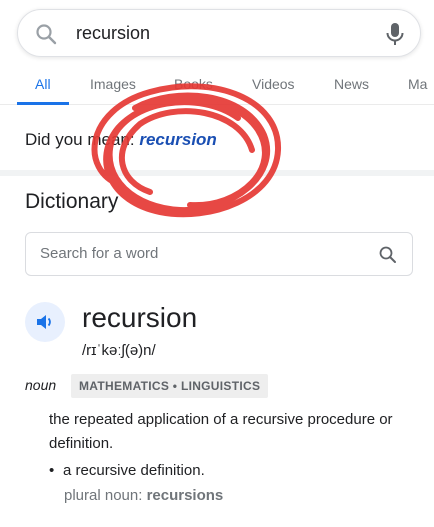  What do you see at coordinates (185, 495) in the screenshot?
I see `plural-value: recursions` at bounding box center [185, 495].